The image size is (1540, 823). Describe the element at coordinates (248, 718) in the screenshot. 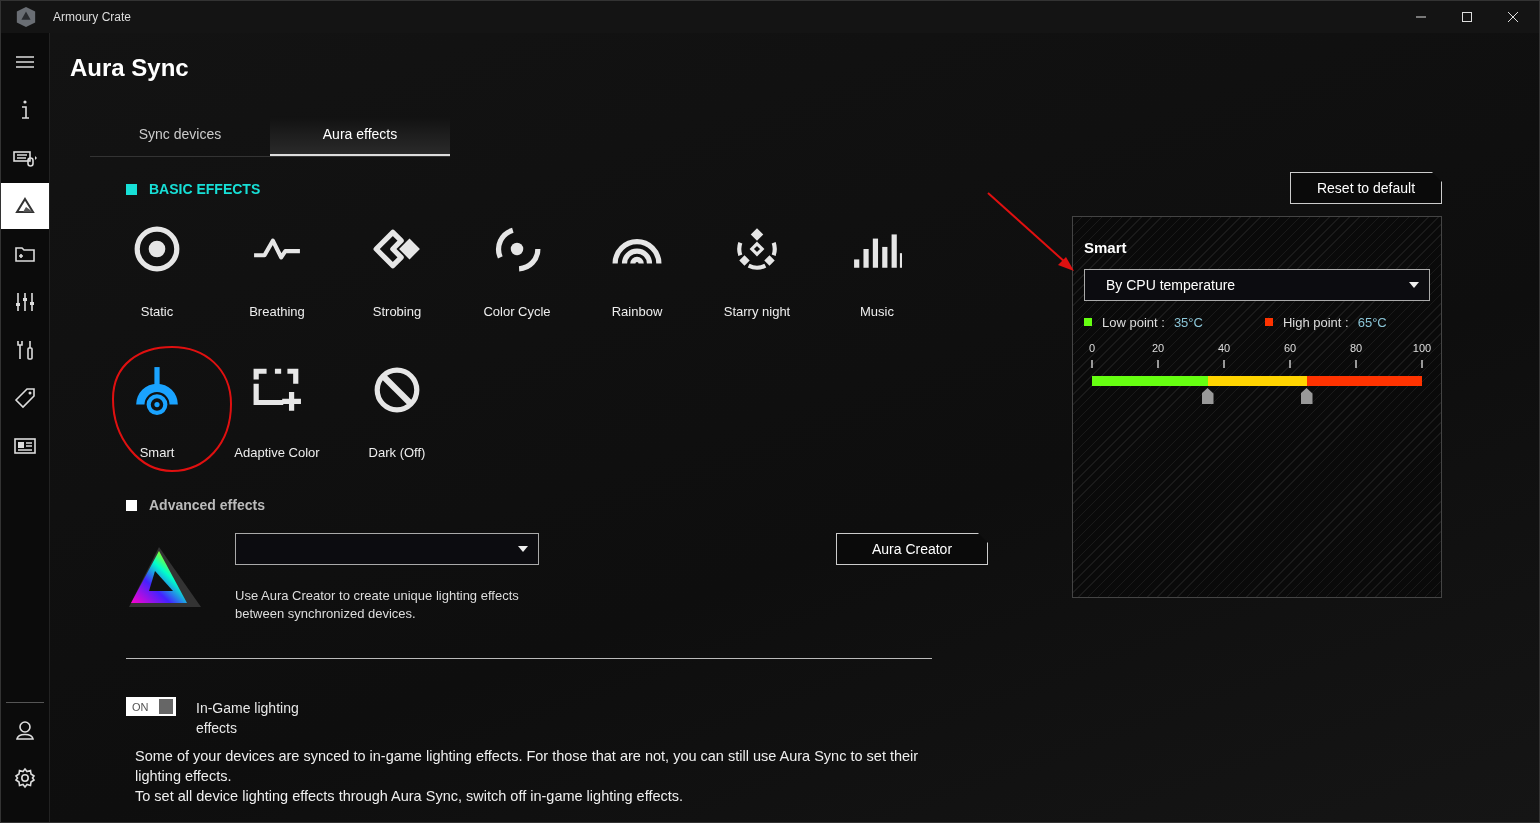

I see `toggle-label: In-Game lighting effects` at that location.